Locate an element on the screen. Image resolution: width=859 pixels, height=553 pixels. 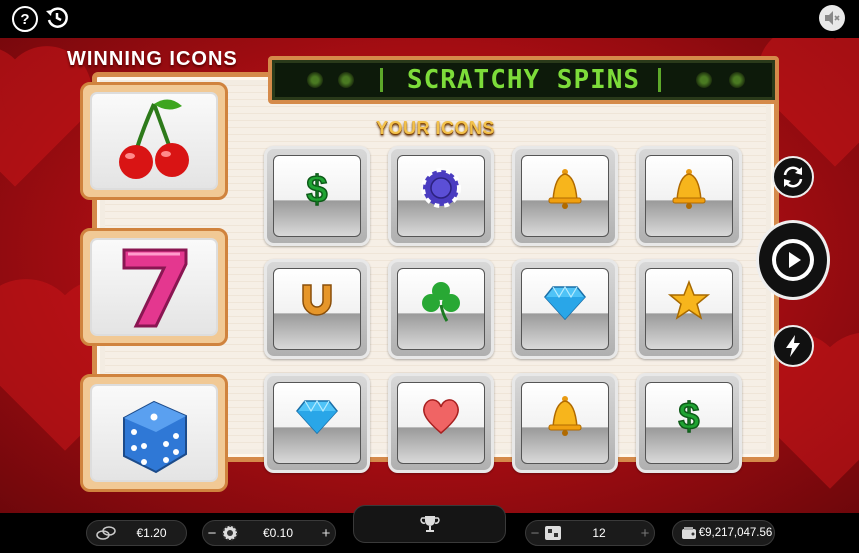
help-button: ? is located at coordinates (25, 19).